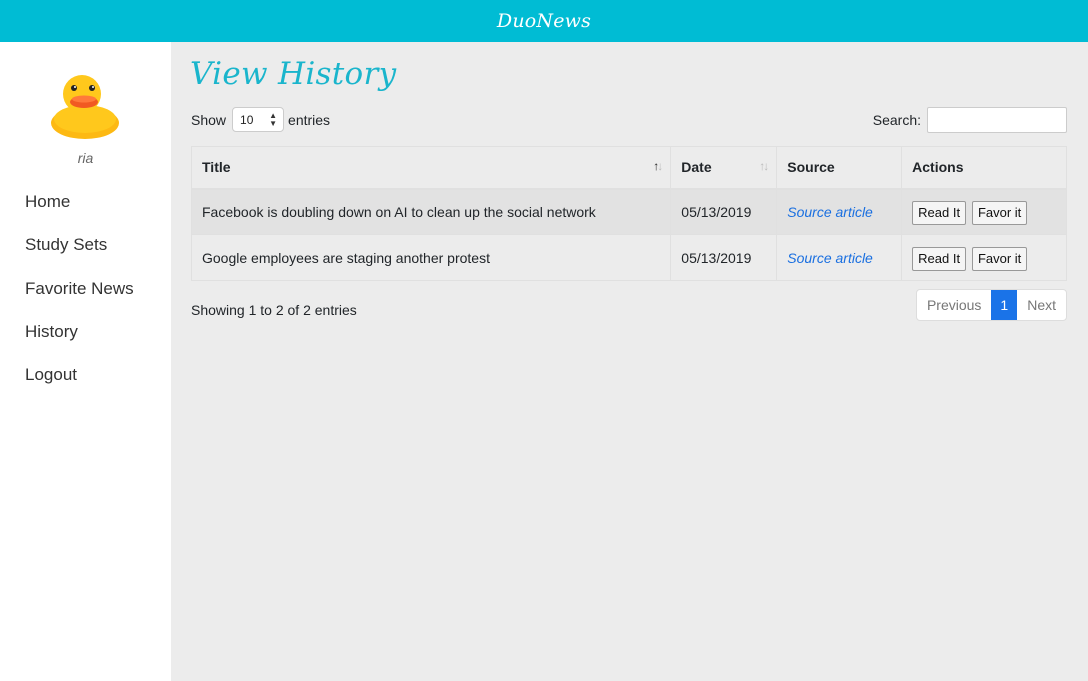 This screenshot has width=1088, height=681. I want to click on select-arrows-icon: ▲ ▼, so click(273, 119).